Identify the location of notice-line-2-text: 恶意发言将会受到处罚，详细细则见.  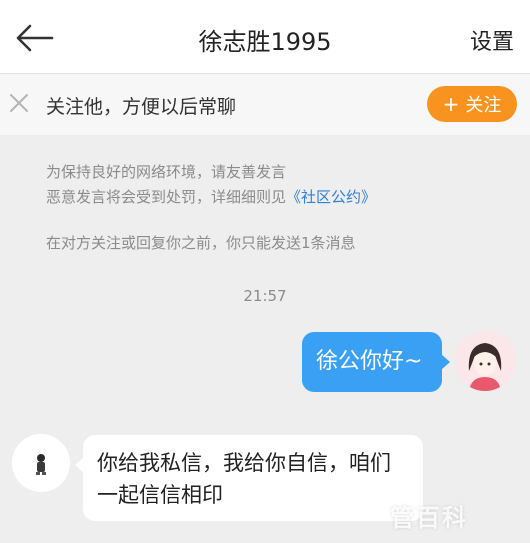
(166, 197).